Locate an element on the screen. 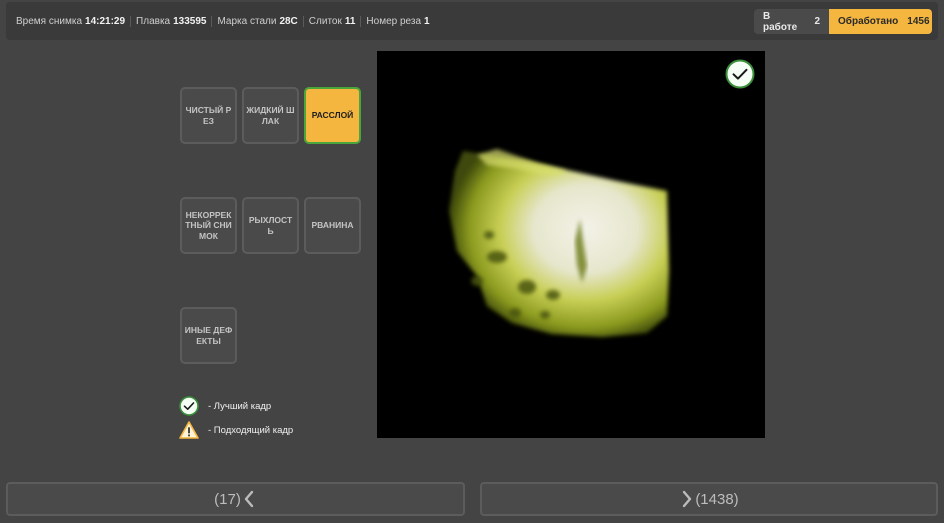 This screenshot has height=523, width=944. defect-delamination-button: РАССЛОЙ is located at coordinates (332, 115).